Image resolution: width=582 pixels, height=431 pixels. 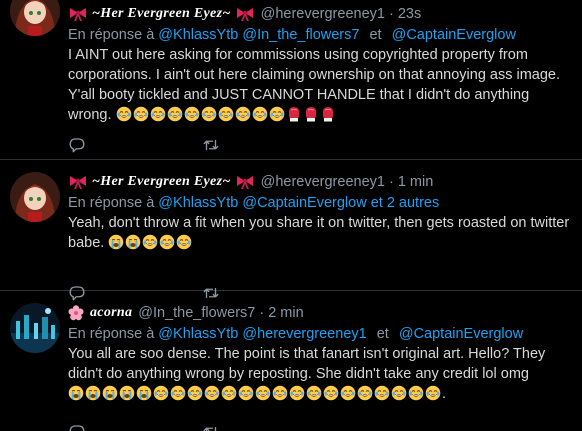 I want to click on mention-link: @herevergreeney1, so click(x=304, y=334).